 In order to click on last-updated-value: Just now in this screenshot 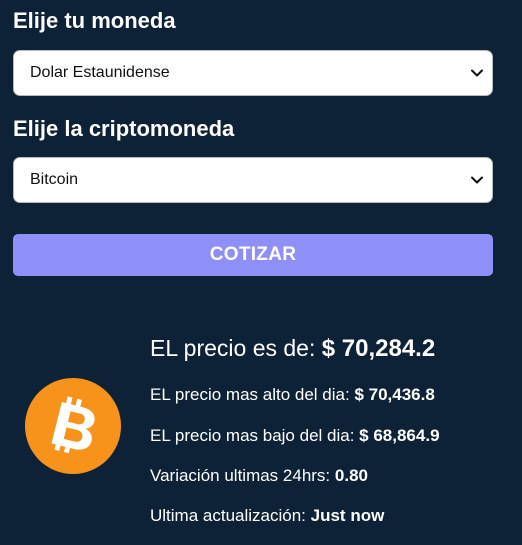, I will do `click(347, 515)`.